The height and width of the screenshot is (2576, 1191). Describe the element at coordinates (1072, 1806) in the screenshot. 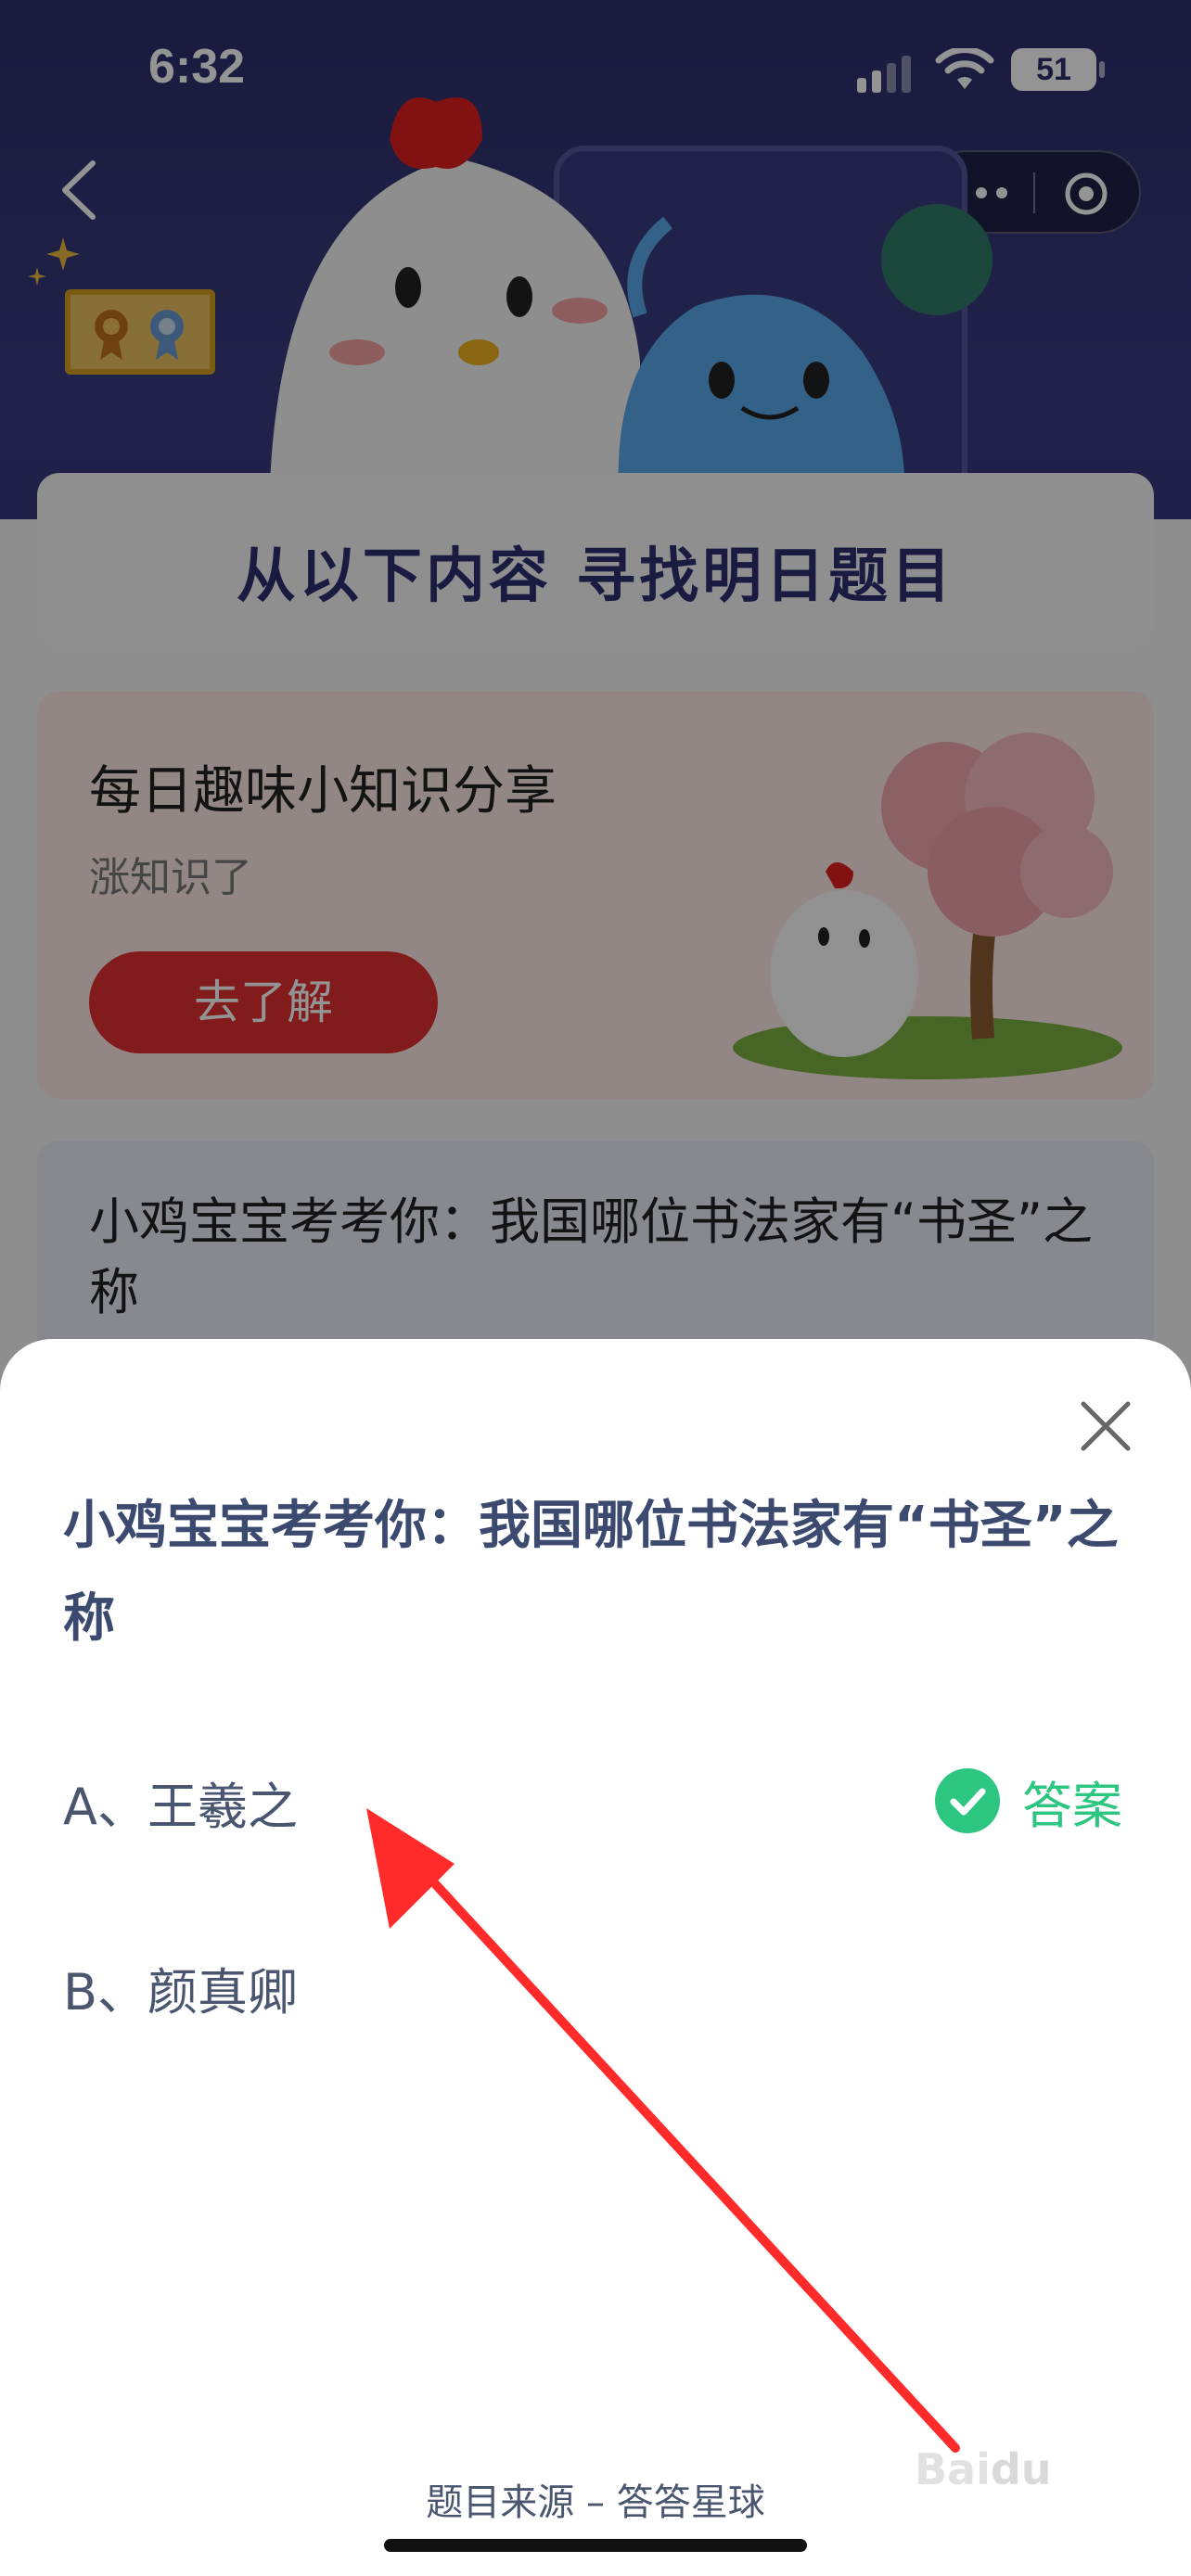

I see `answer-label: 答案` at that location.